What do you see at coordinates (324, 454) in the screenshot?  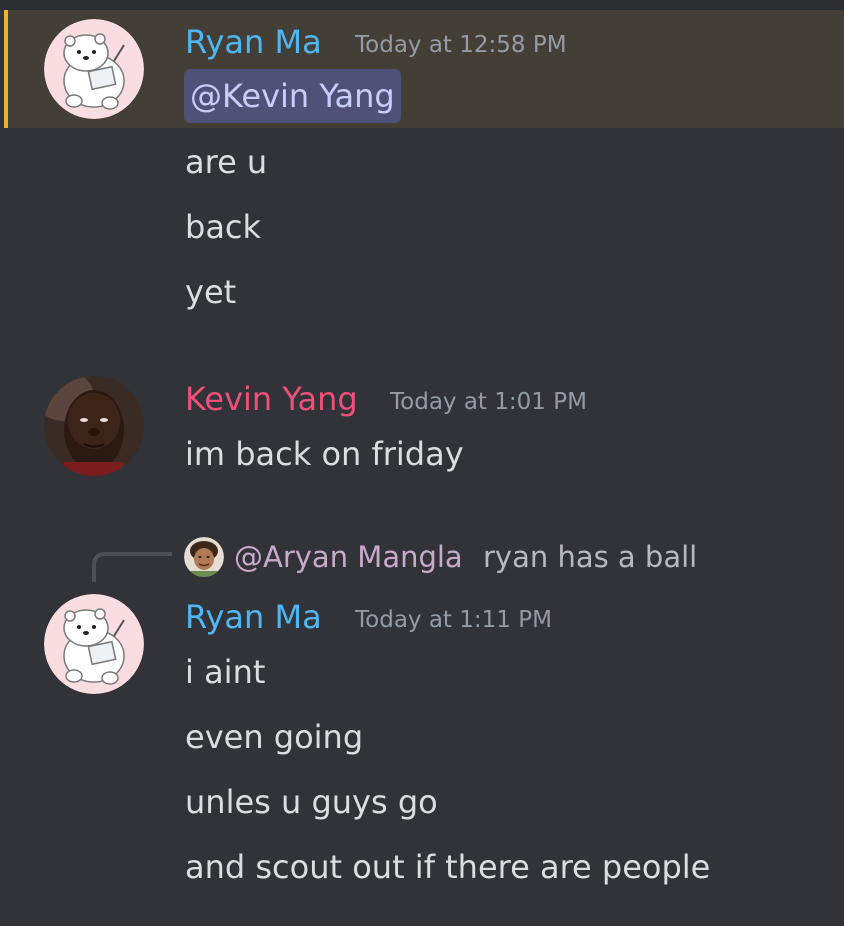 I see `message-text: im back on friday` at bounding box center [324, 454].